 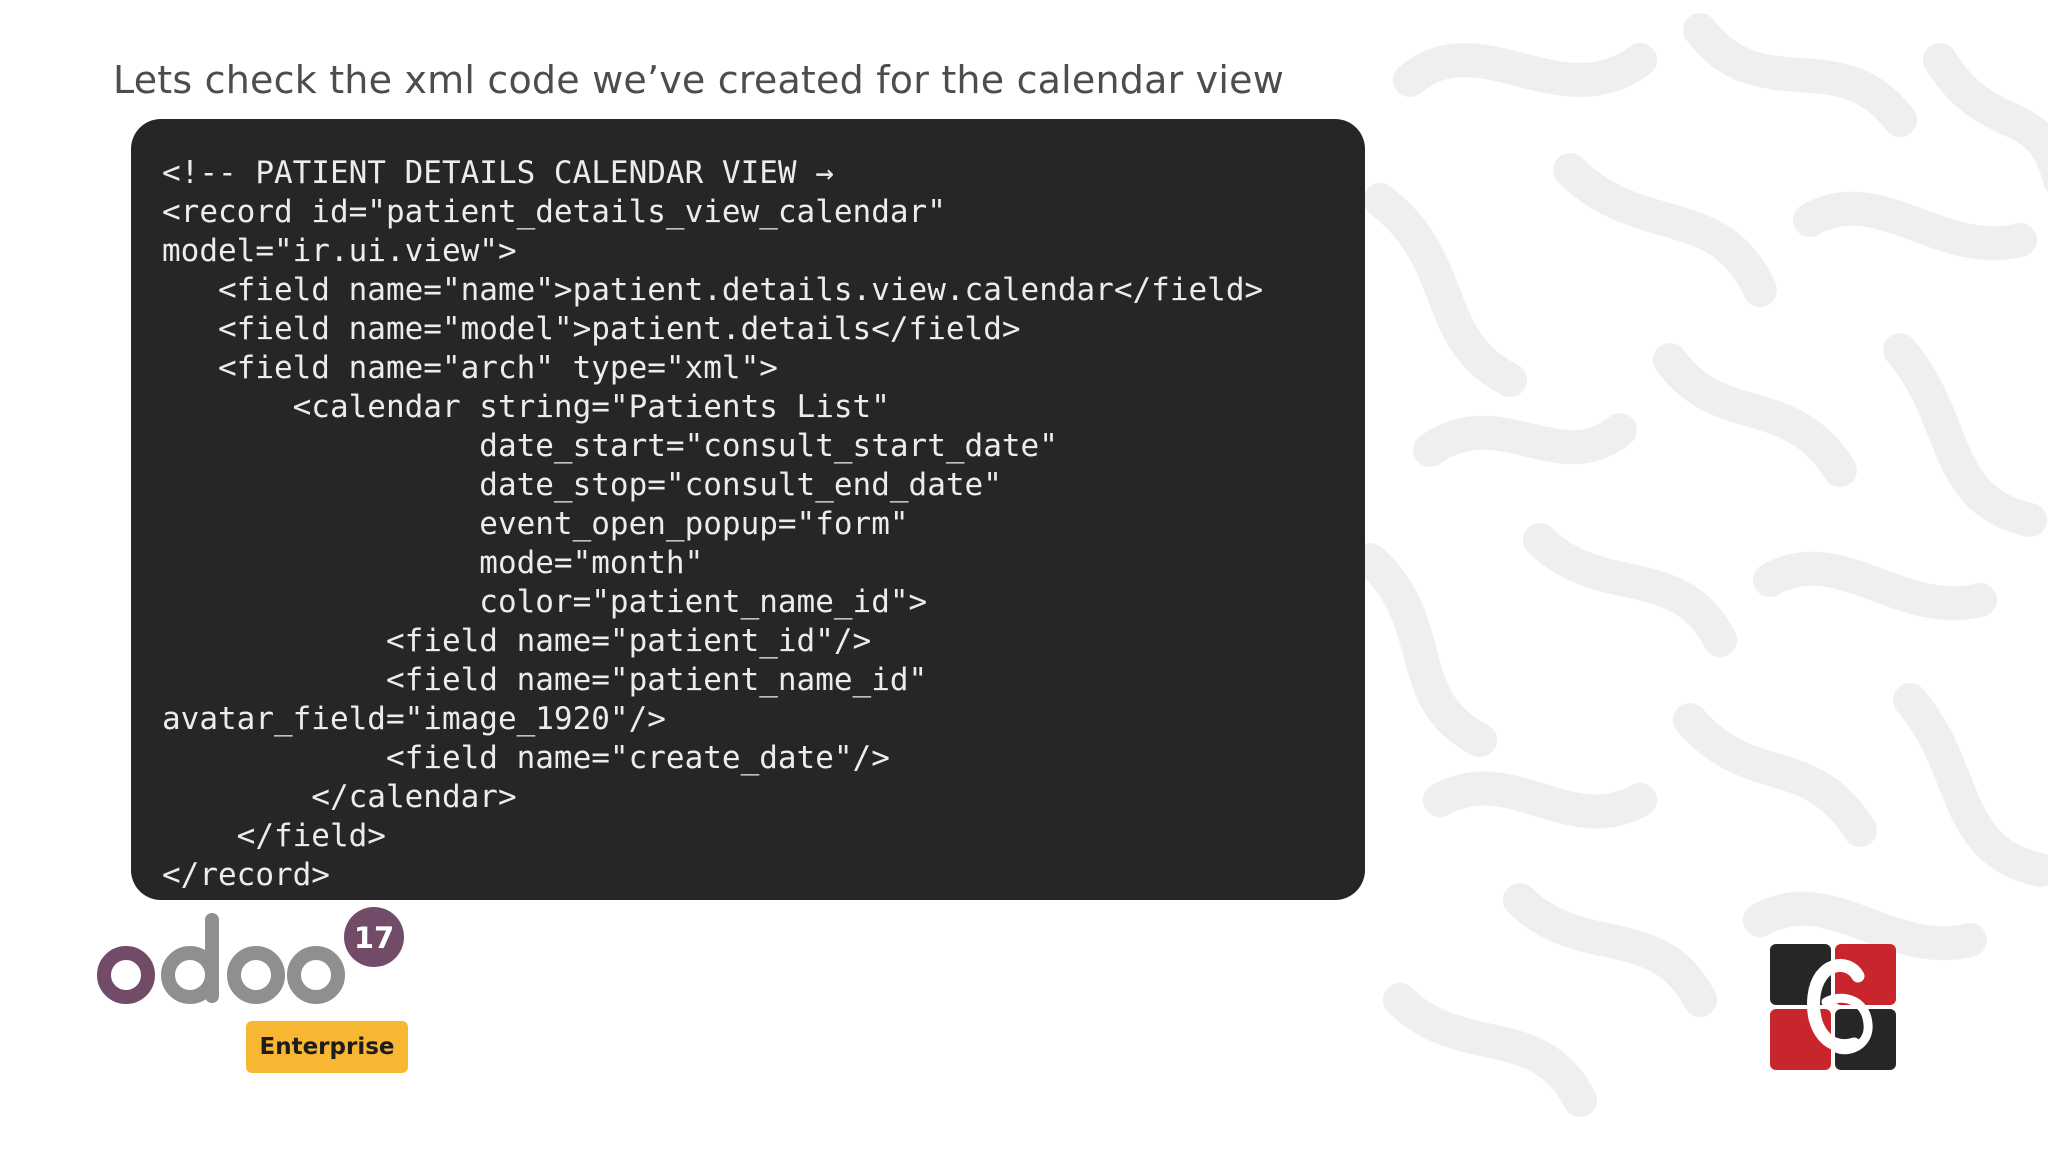 I want to click on code-line: model="ir.ui.view">, so click(x=339, y=251).